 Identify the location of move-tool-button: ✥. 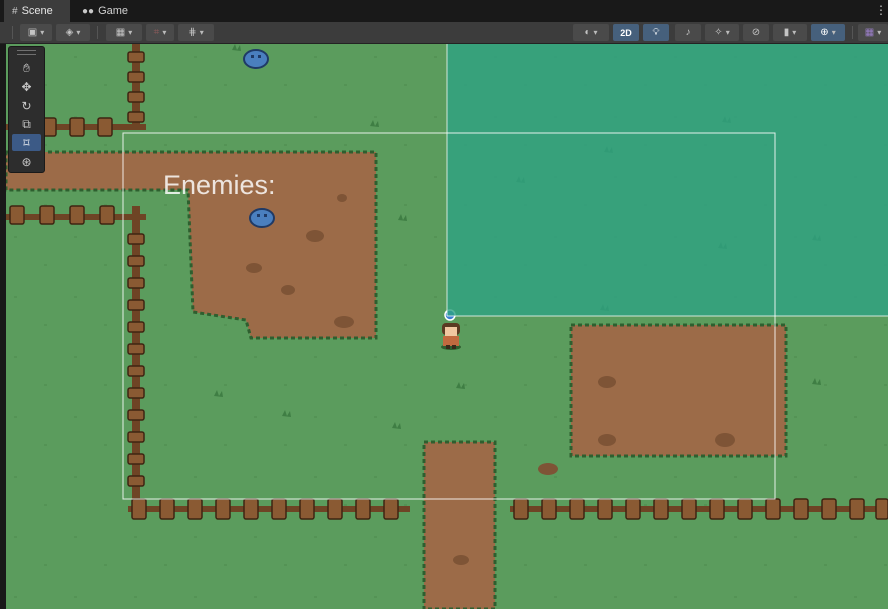
(26, 86).